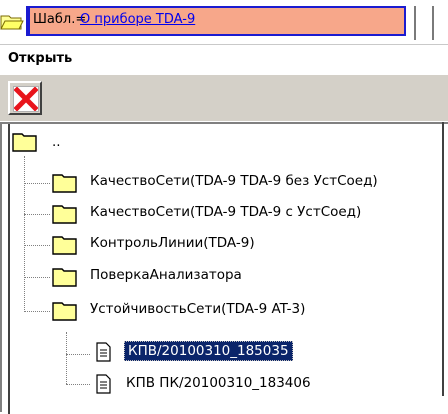 The height and width of the screenshot is (414, 448). I want to click on template-link: О приборе TDA-9, so click(137, 19).